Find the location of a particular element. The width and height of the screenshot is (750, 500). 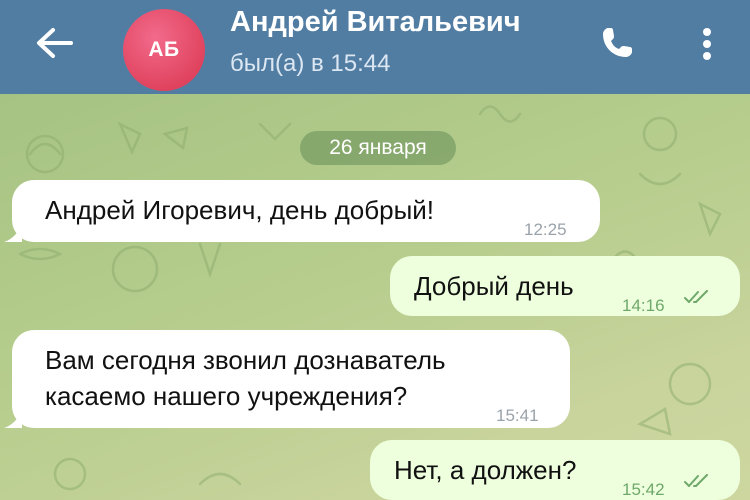

message-time: 15:41 is located at coordinates (517, 415).